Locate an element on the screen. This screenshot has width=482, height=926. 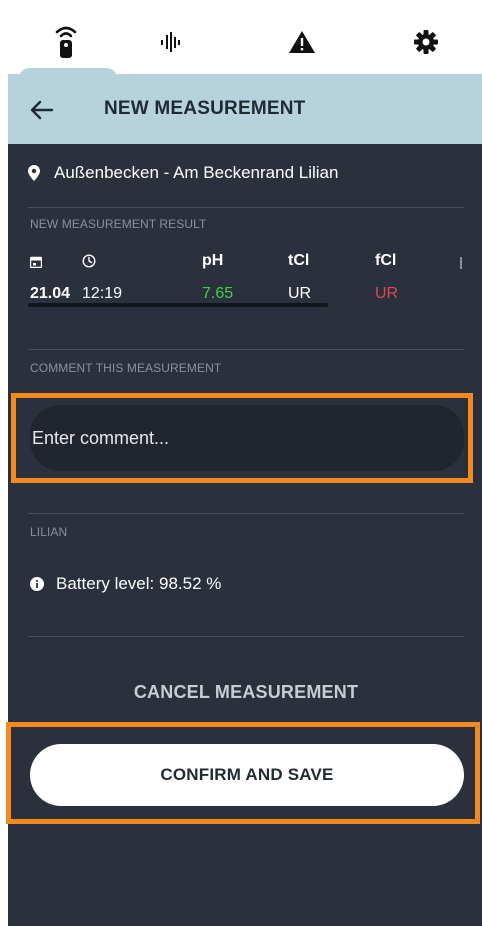
clock-icon is located at coordinates (89, 263).